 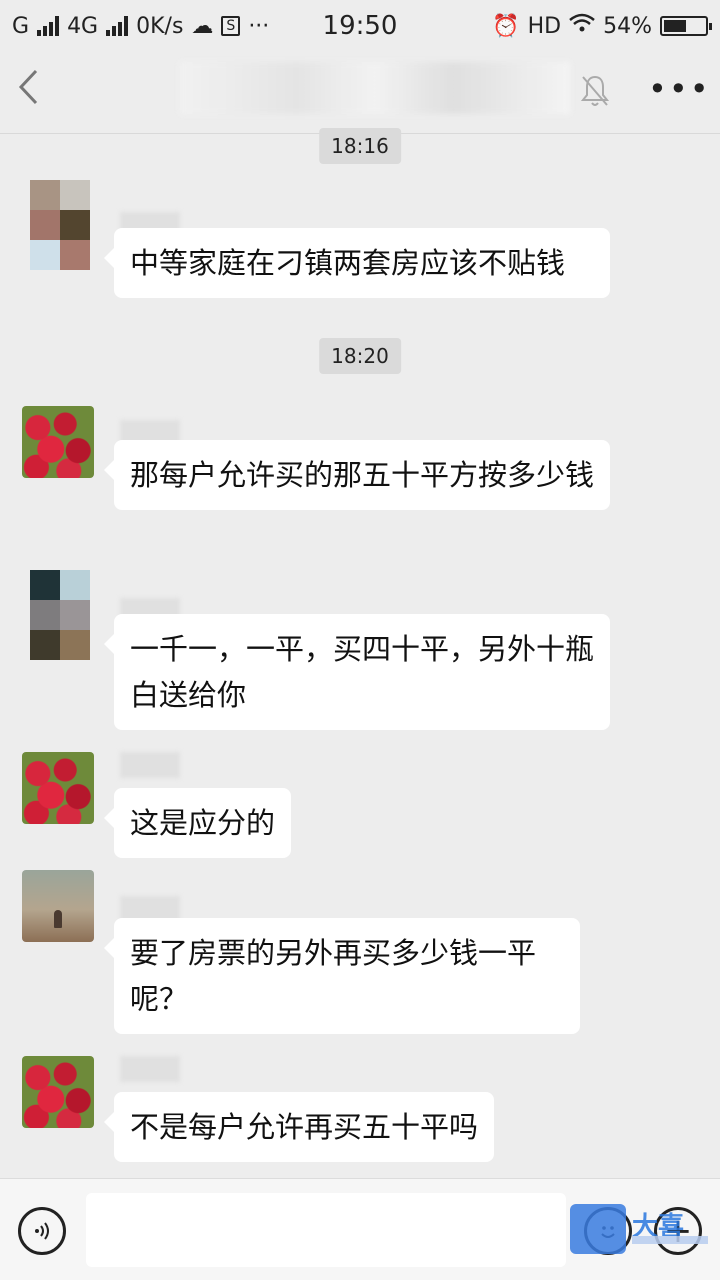 I want to click on message-bubble: 这是应分的, so click(x=197, y=823).